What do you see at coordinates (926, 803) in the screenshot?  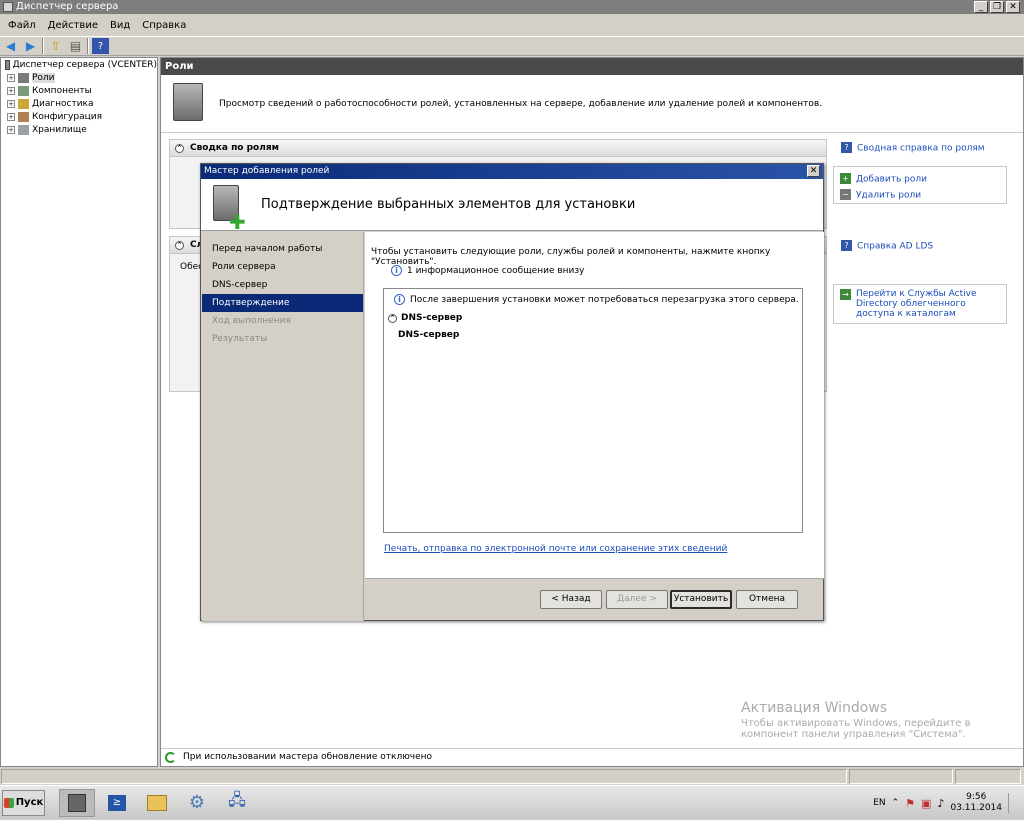 I see `network-tray-icon: ▣` at bounding box center [926, 803].